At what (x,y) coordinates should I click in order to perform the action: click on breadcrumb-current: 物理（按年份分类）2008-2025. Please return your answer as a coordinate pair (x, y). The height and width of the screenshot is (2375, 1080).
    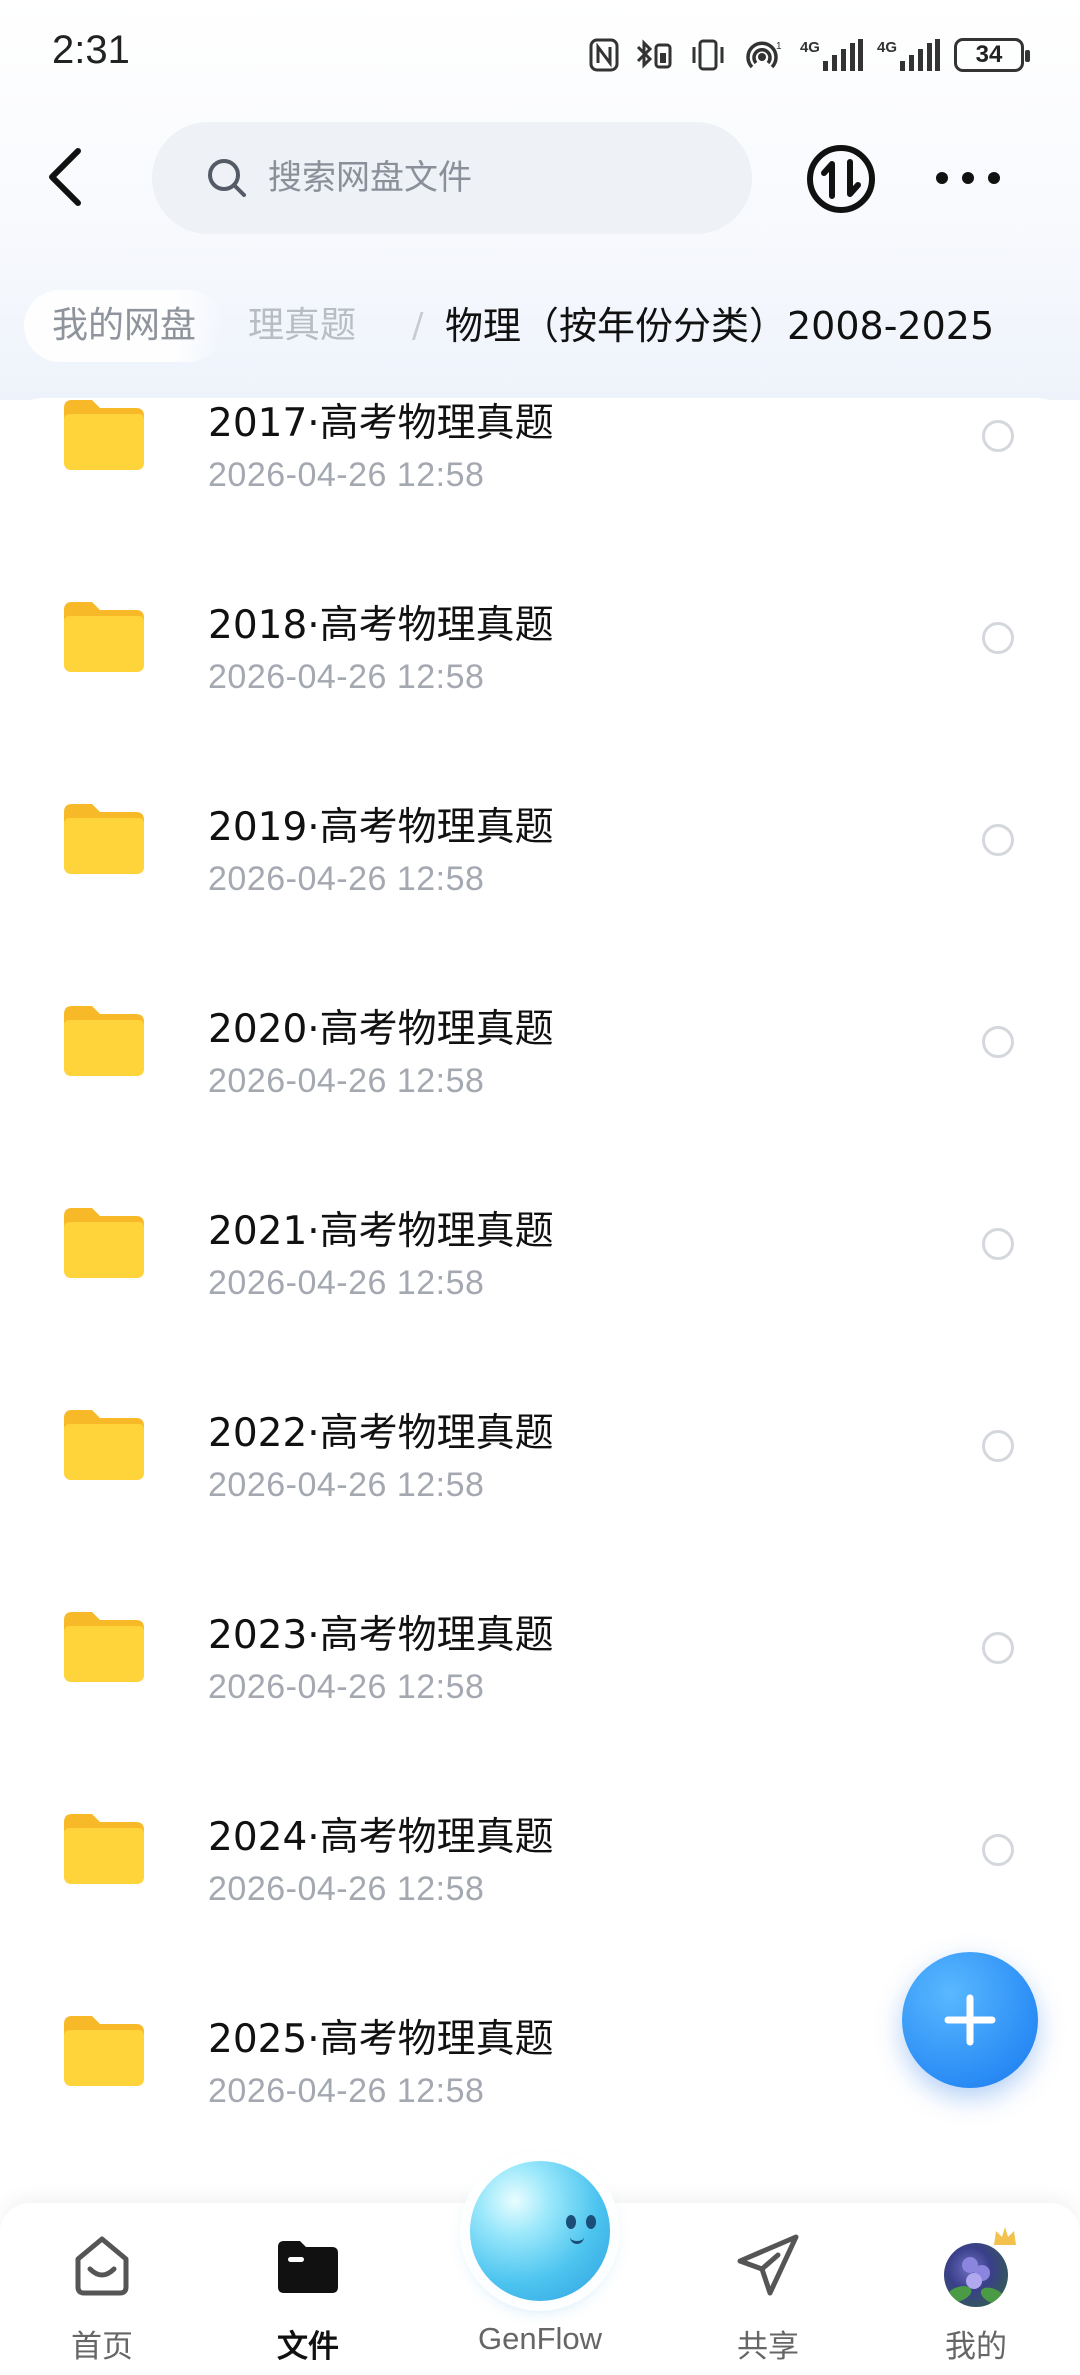
    Looking at the image, I should click on (720, 326).